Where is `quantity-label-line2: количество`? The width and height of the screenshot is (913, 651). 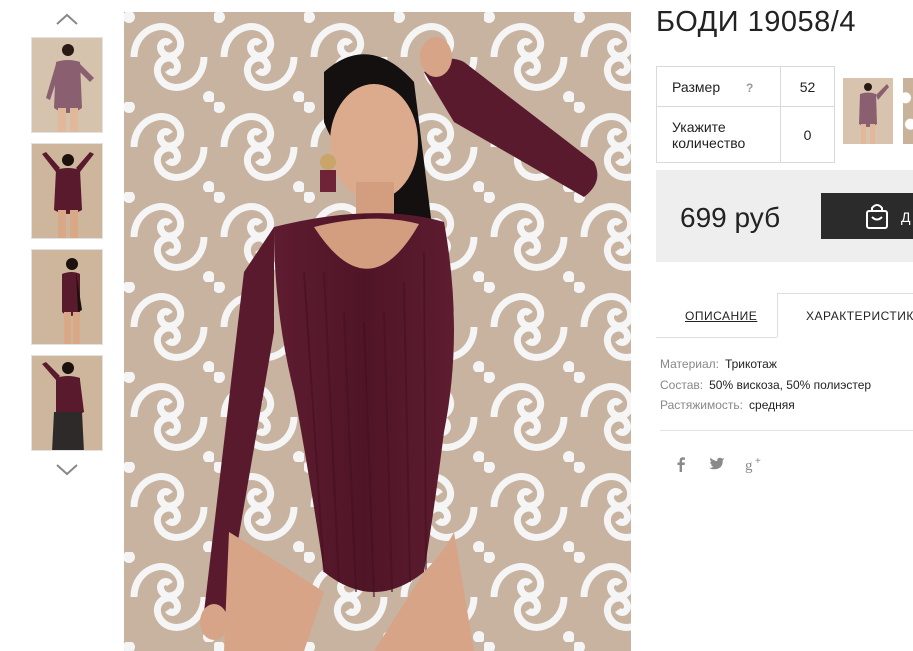
quantity-label-line2: количество is located at coordinates (709, 142).